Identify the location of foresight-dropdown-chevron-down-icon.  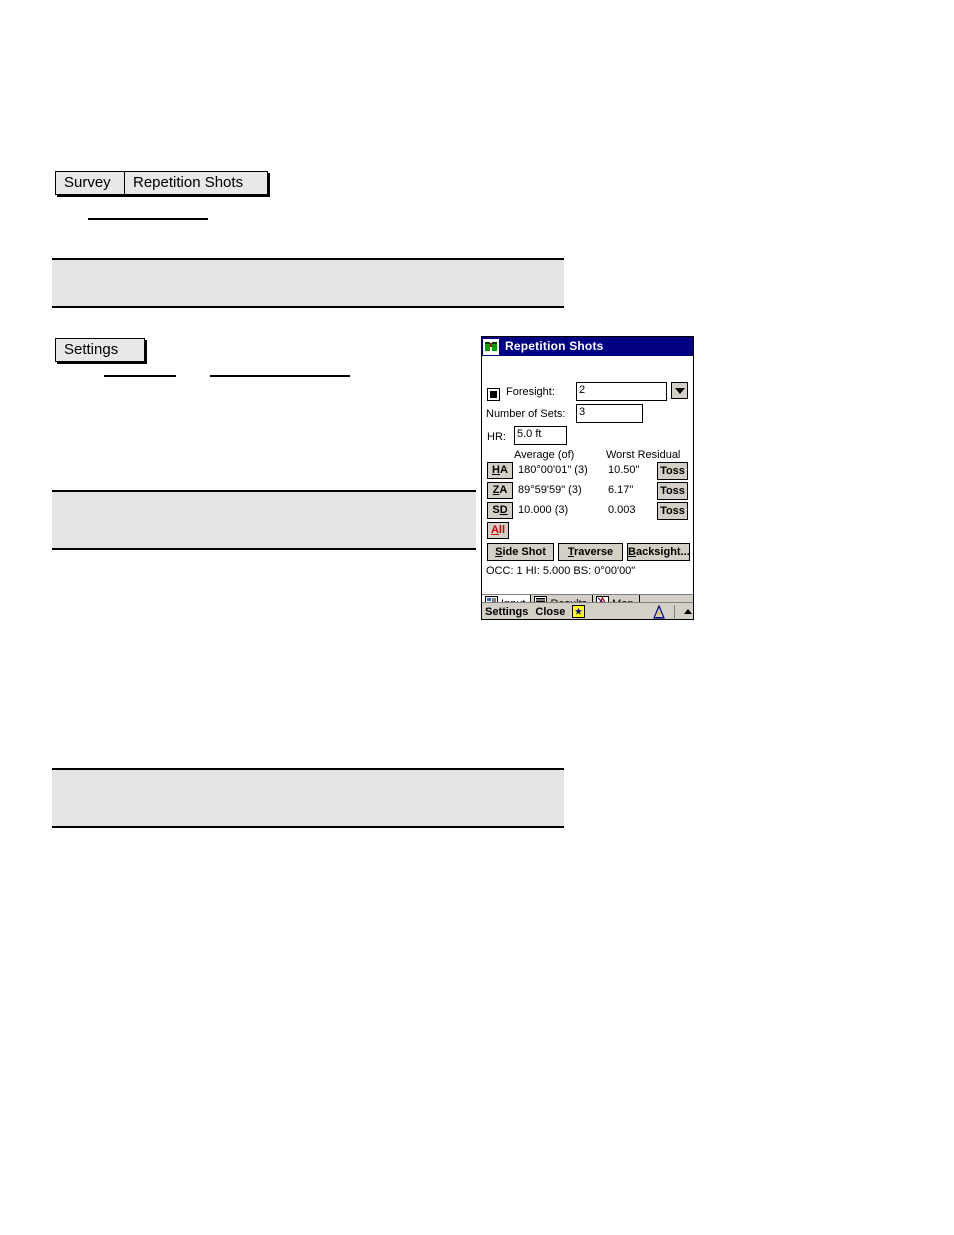
(679, 390).